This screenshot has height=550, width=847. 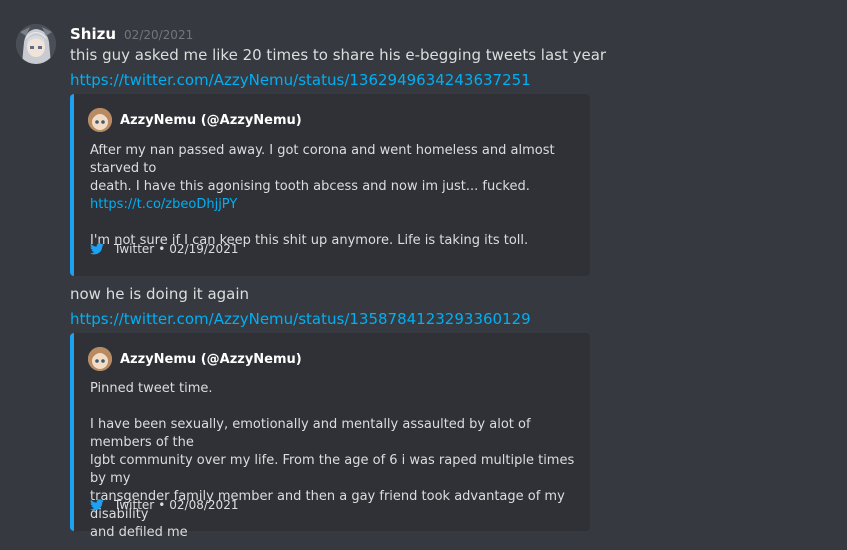 I want to click on message-text: now he is doing it again, so click(x=160, y=294).